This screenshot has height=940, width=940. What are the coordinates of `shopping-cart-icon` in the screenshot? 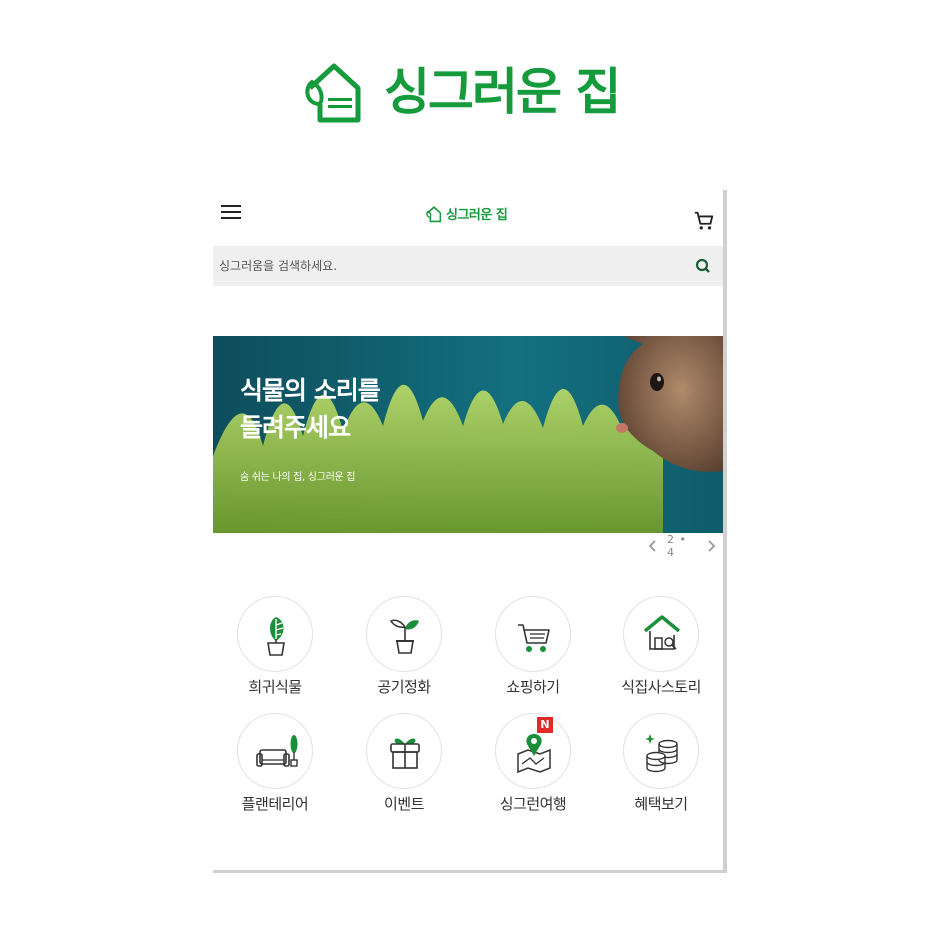 It's located at (534, 638).